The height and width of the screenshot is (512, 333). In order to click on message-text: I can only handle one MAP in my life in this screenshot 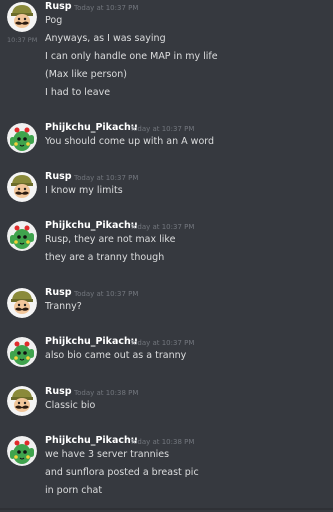, I will do `click(131, 56)`.